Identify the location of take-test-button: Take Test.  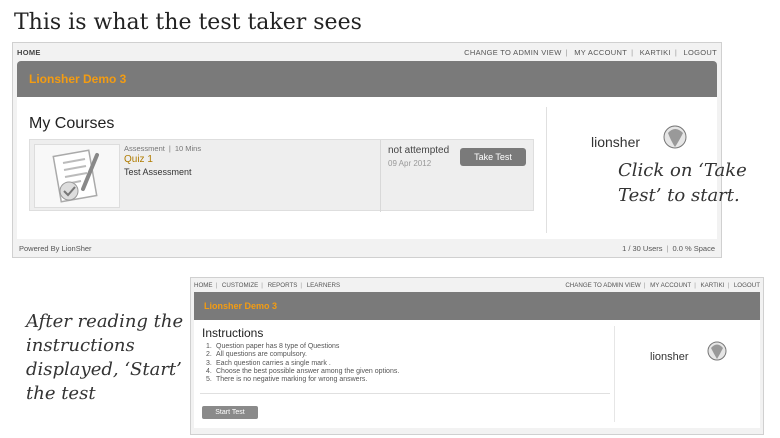
(493, 157).